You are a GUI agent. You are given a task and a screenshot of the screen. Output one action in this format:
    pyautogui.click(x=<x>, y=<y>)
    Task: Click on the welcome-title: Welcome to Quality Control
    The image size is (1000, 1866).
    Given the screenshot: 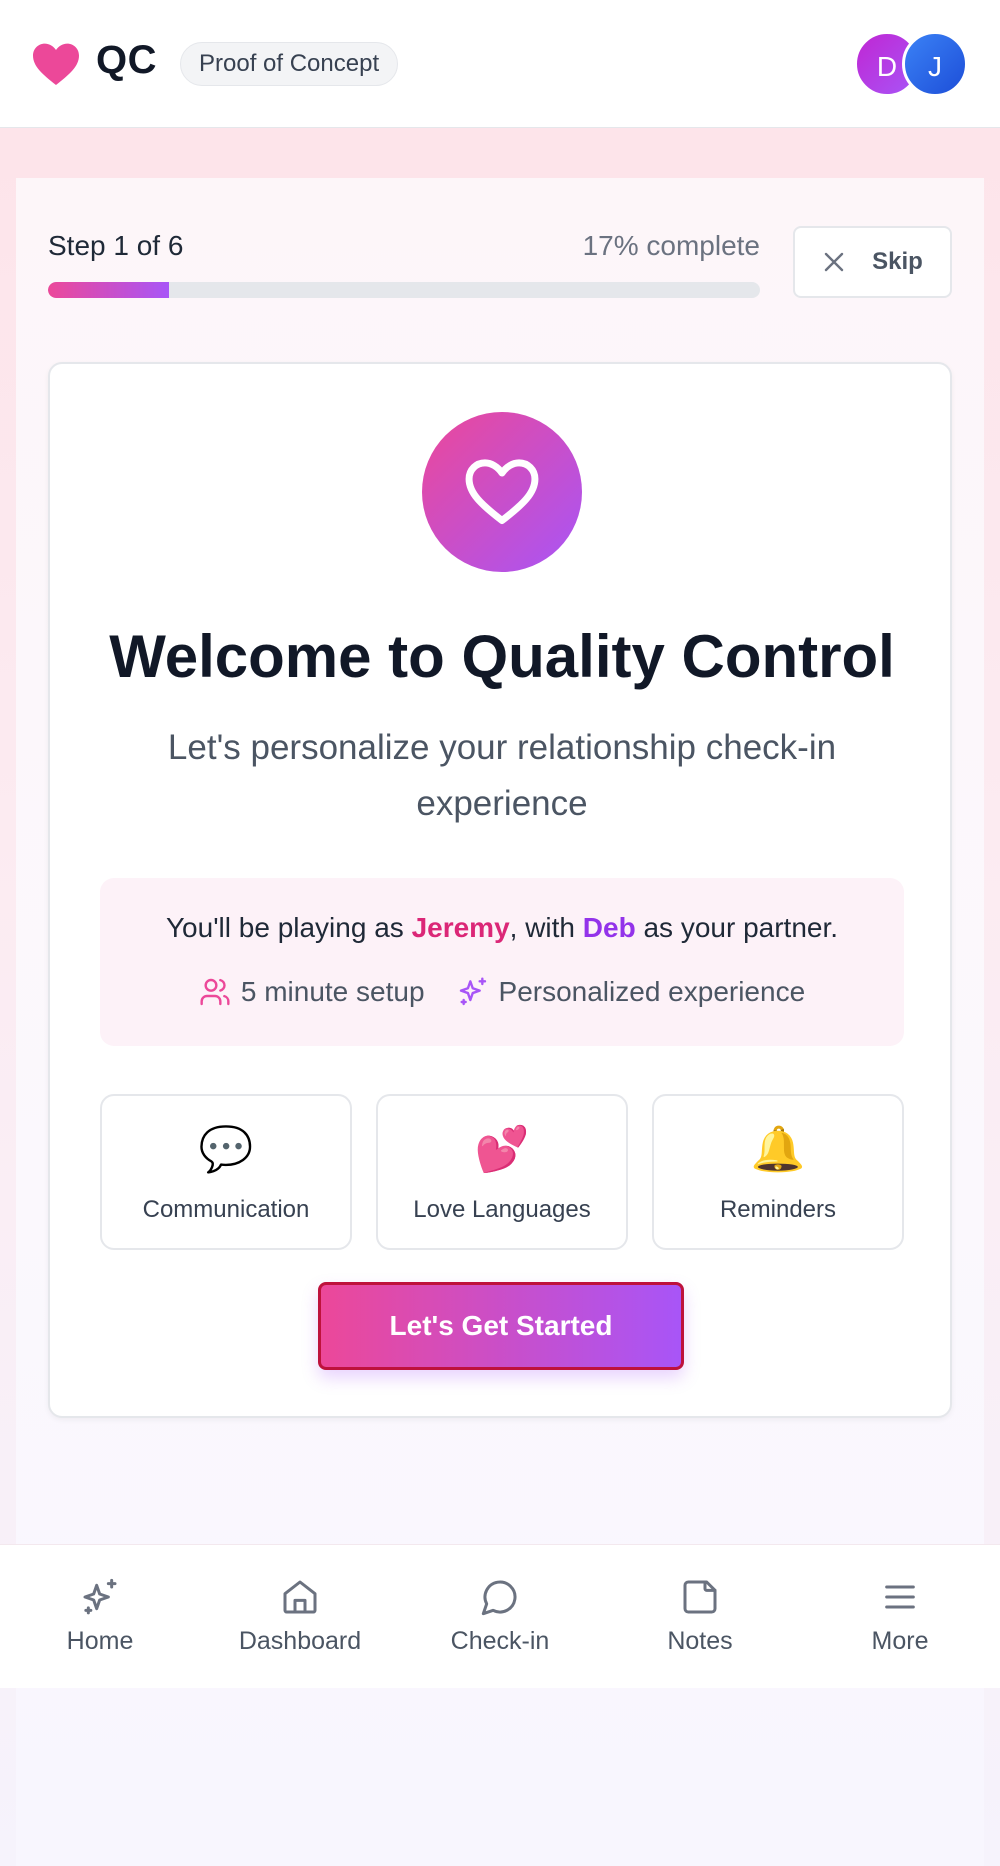 What is the action you would take?
    pyautogui.click(x=502, y=656)
    